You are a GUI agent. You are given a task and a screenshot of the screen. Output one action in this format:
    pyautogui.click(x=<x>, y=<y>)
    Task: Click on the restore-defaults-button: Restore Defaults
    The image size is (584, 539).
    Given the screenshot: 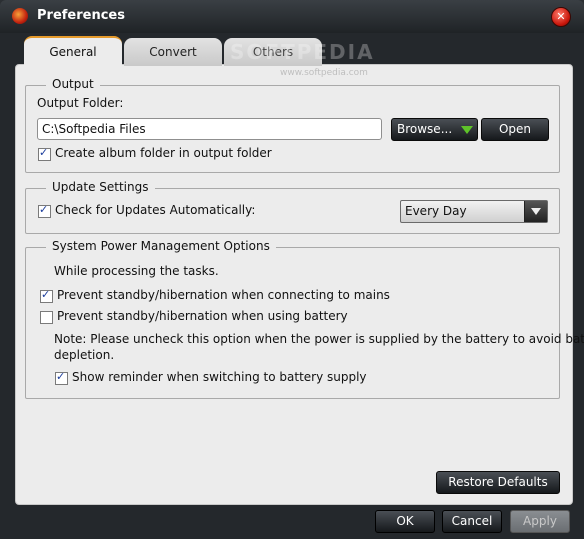 What is the action you would take?
    pyautogui.click(x=498, y=482)
    